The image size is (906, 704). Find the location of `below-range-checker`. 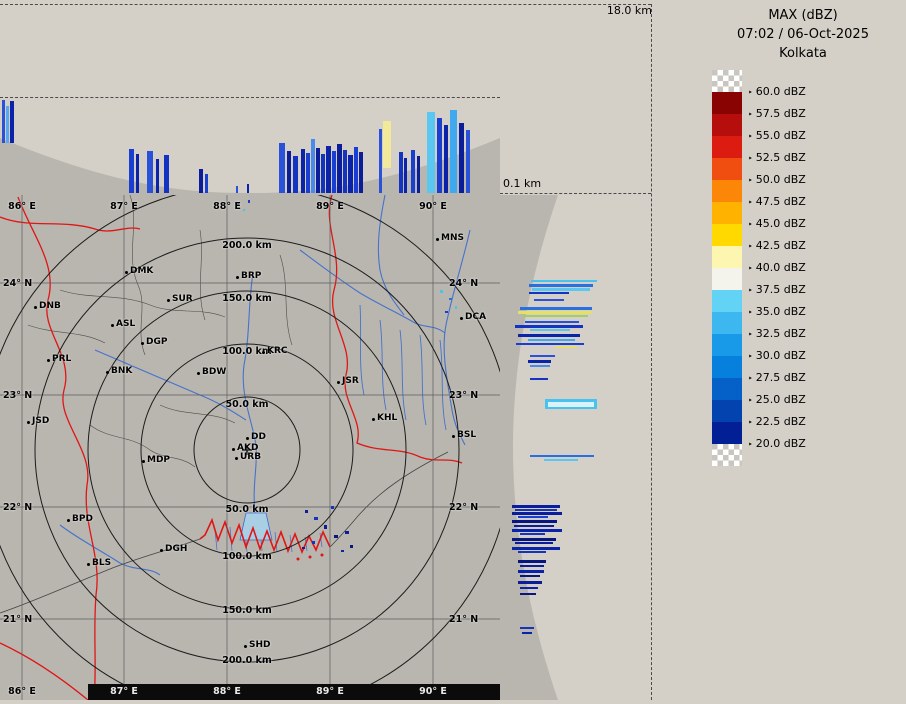

below-range-checker is located at coordinates (727, 455).